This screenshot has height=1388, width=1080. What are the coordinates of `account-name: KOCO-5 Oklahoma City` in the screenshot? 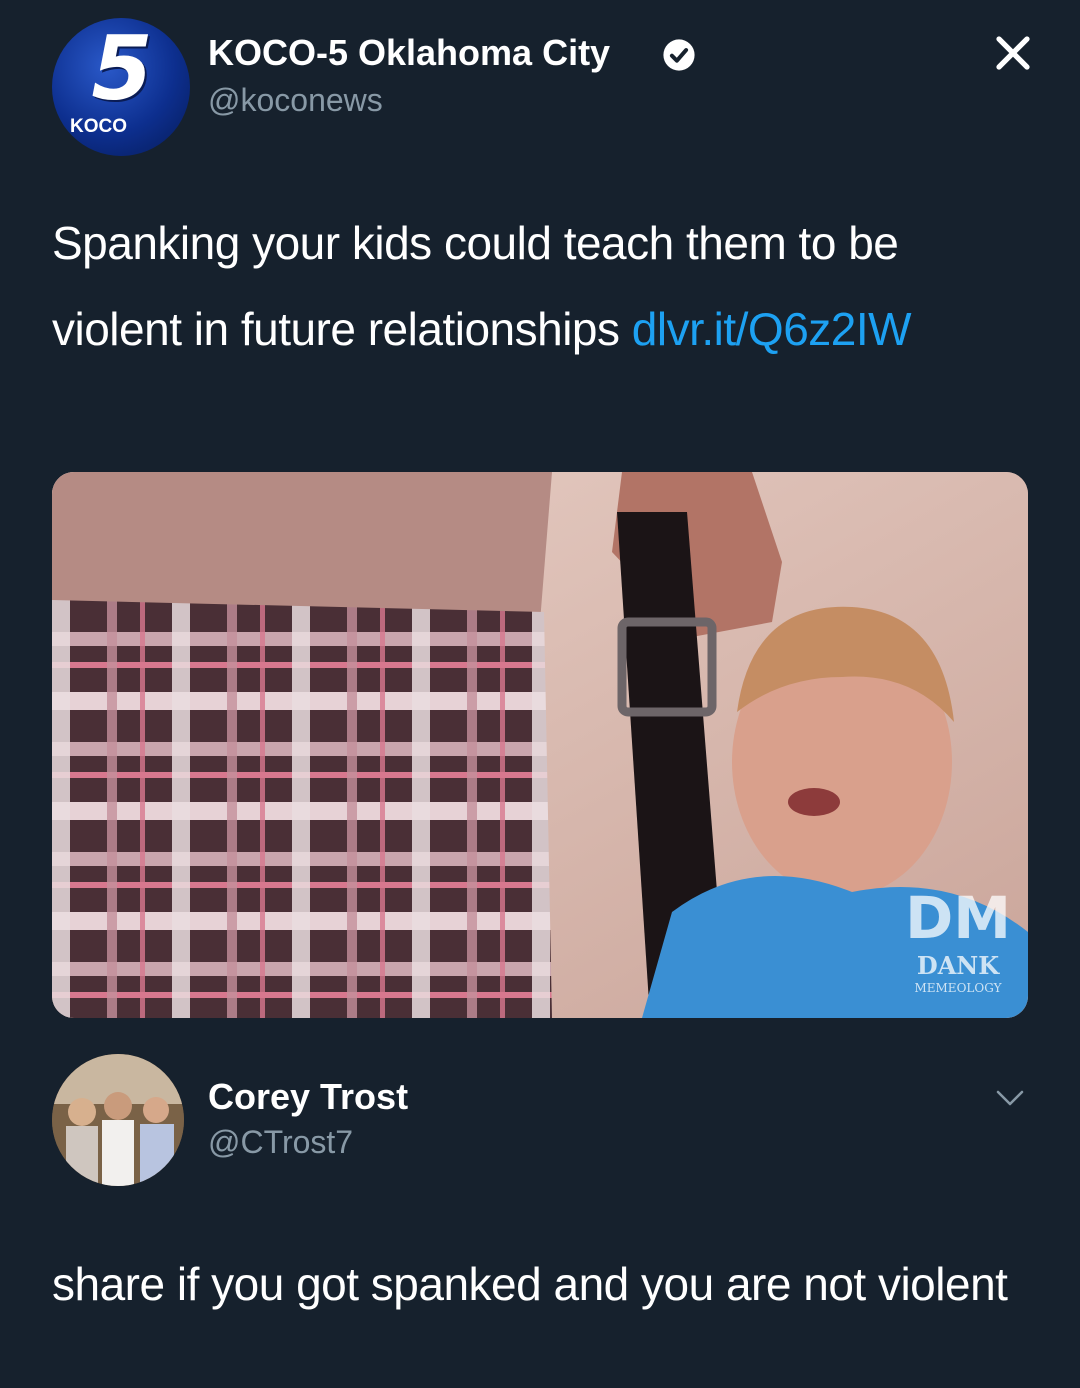 It's located at (409, 55).